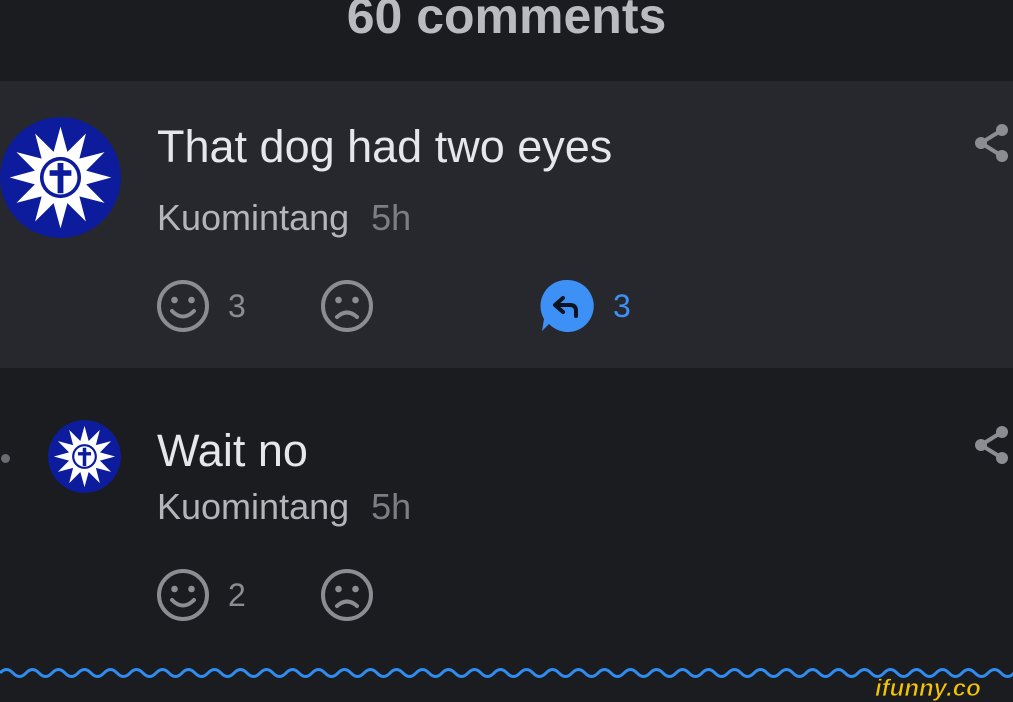  What do you see at coordinates (237, 595) in the screenshot?
I see `likes-count: 2` at bounding box center [237, 595].